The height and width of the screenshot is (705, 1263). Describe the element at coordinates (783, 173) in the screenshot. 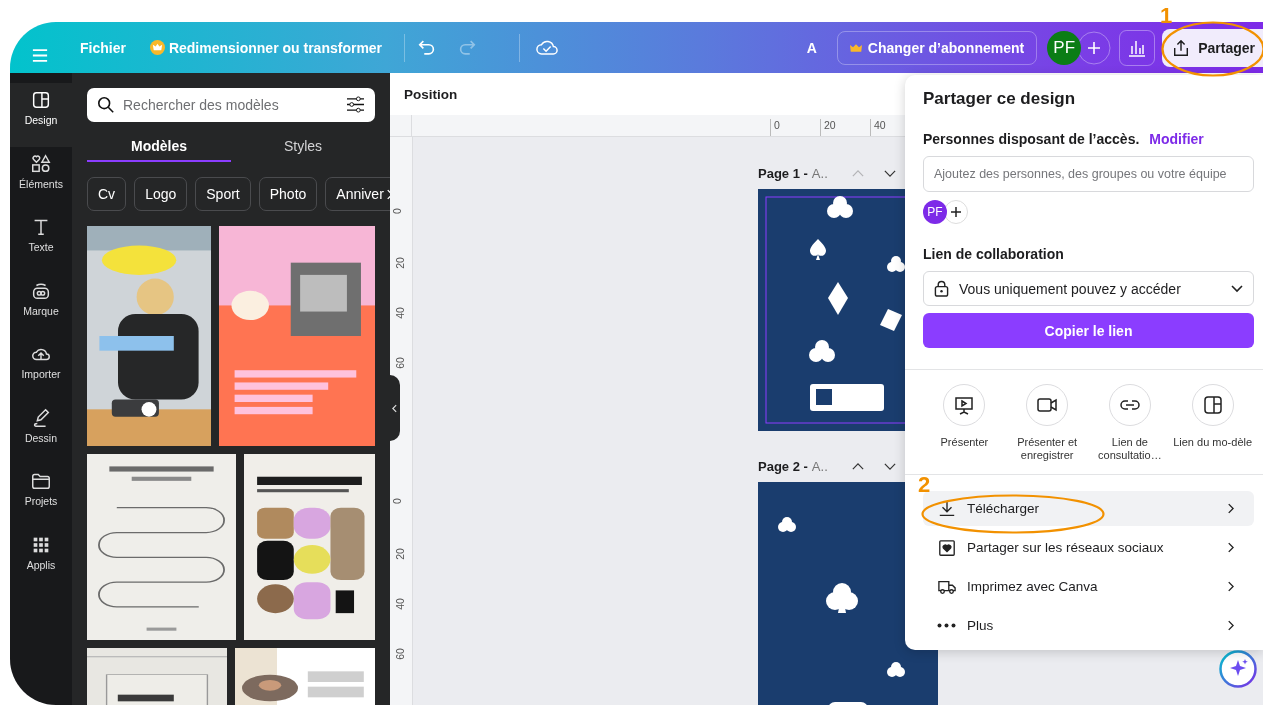

I see `page-label: Page 1 -` at that location.